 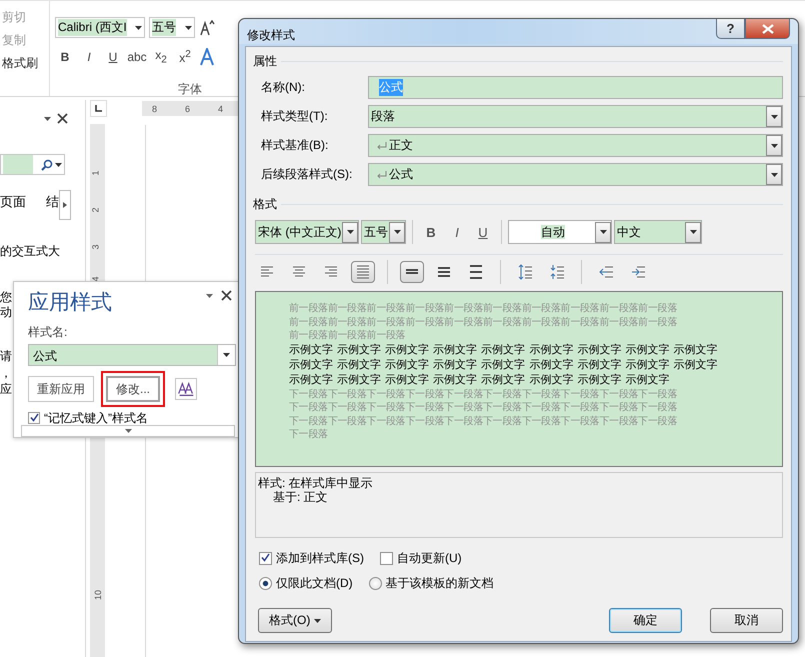 What do you see at coordinates (137, 57) in the screenshot?
I see `format-button: abc` at bounding box center [137, 57].